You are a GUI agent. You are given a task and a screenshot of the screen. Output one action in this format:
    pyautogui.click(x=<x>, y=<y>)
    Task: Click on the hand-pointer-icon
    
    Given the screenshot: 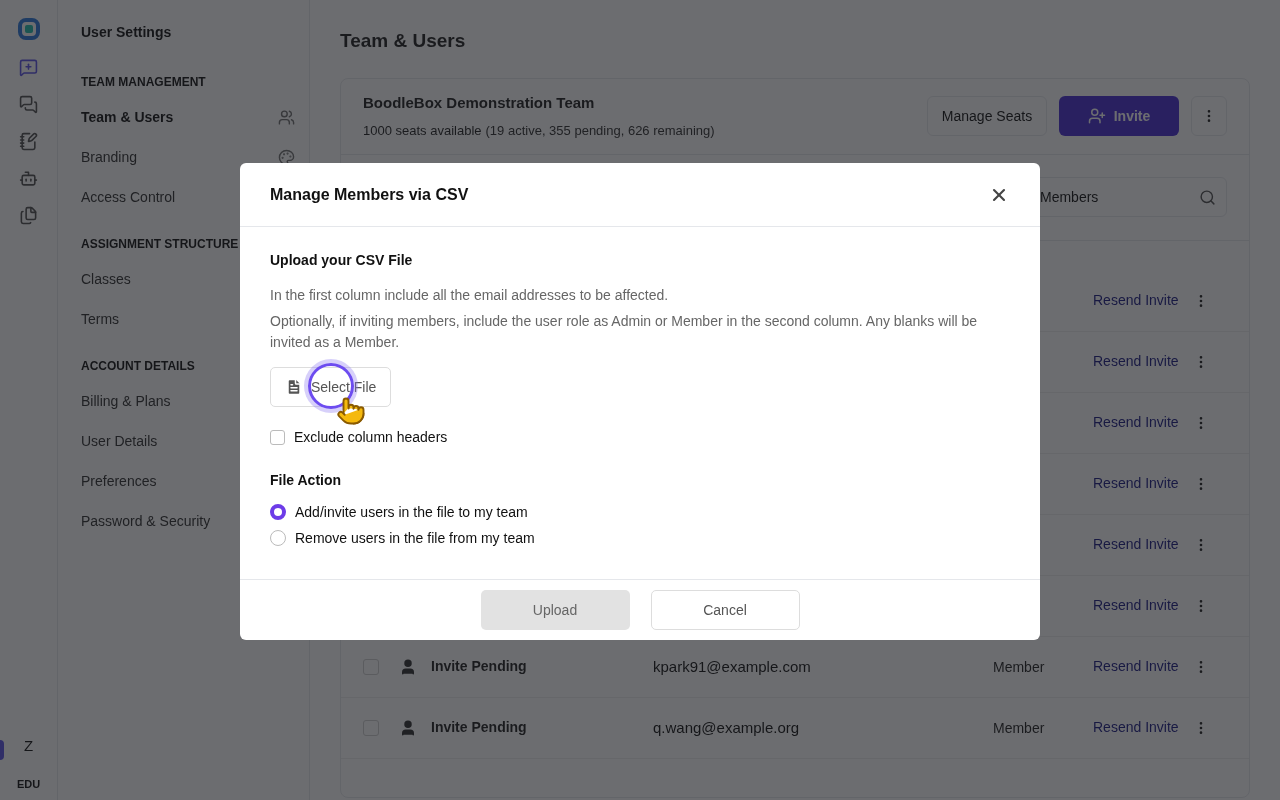 What is the action you would take?
    pyautogui.click(x=351, y=411)
    